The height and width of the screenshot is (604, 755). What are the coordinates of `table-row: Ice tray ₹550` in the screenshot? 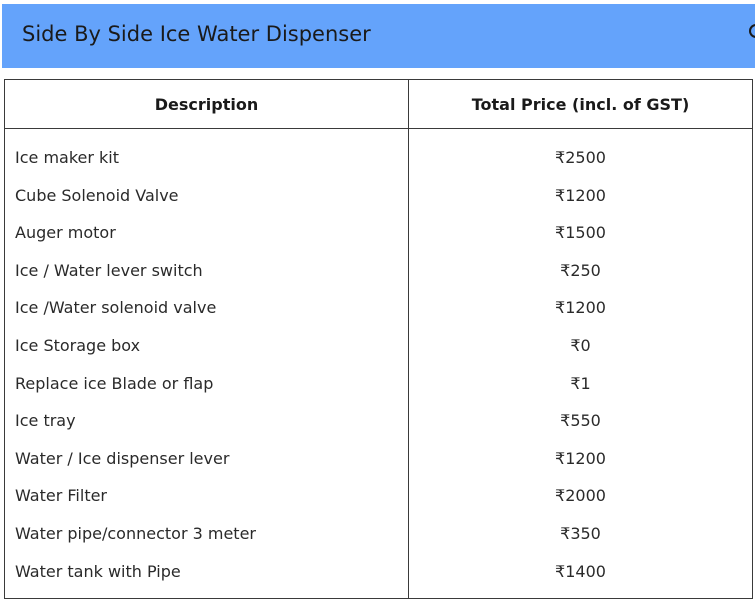 It's located at (378, 422).